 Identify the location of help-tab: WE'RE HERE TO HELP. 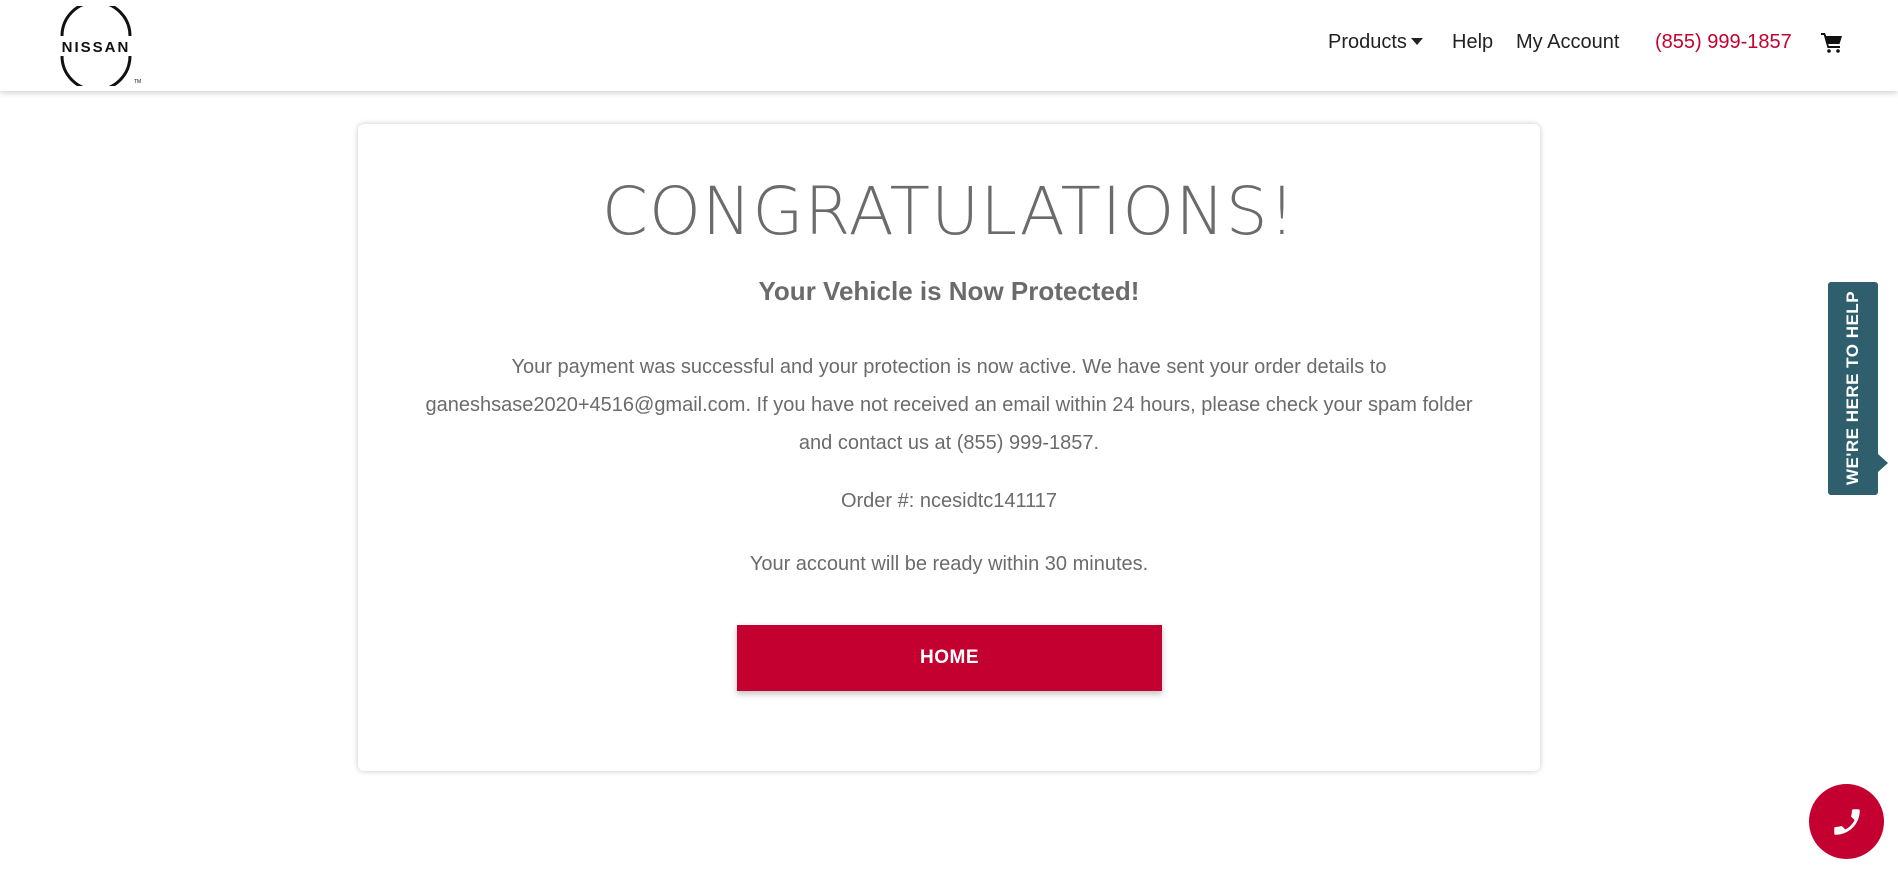
(1858, 388).